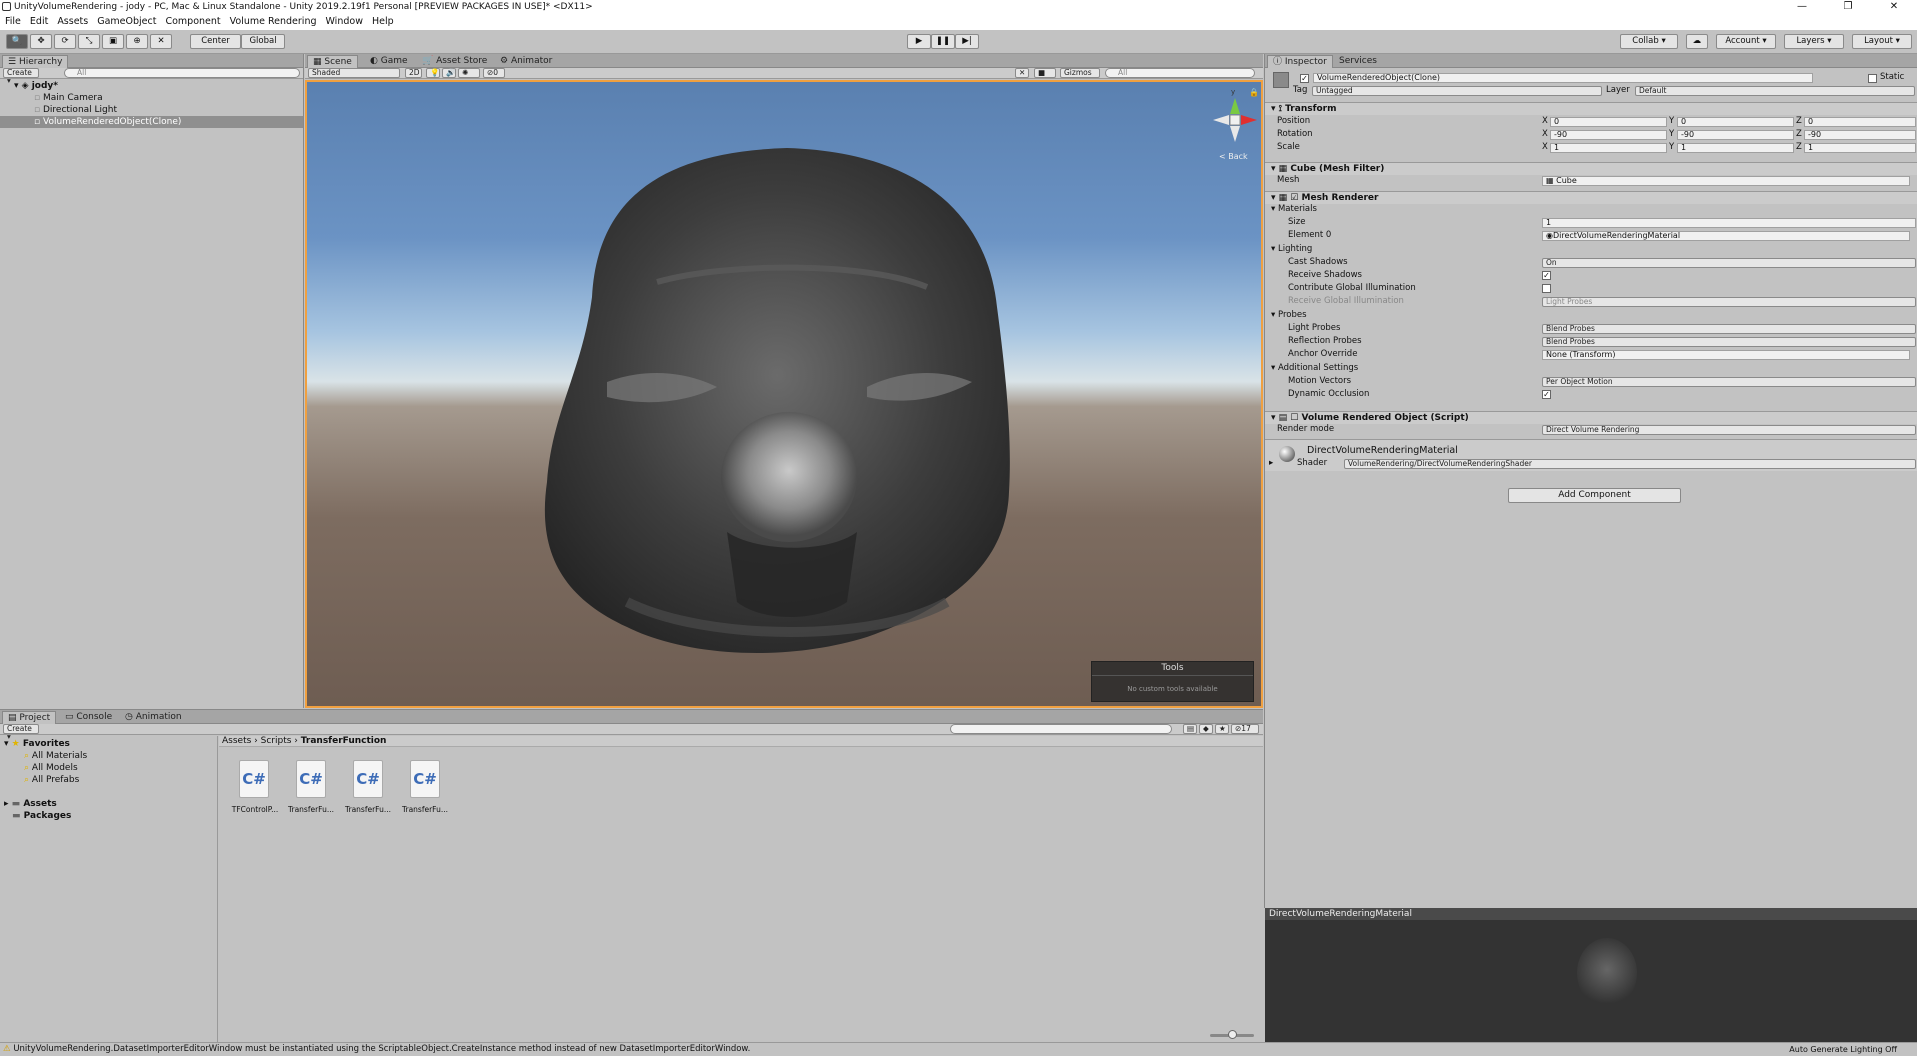  What do you see at coordinates (1300, 61) in the screenshot?
I see `tab-inspector: ⓘ Inspector` at bounding box center [1300, 61].